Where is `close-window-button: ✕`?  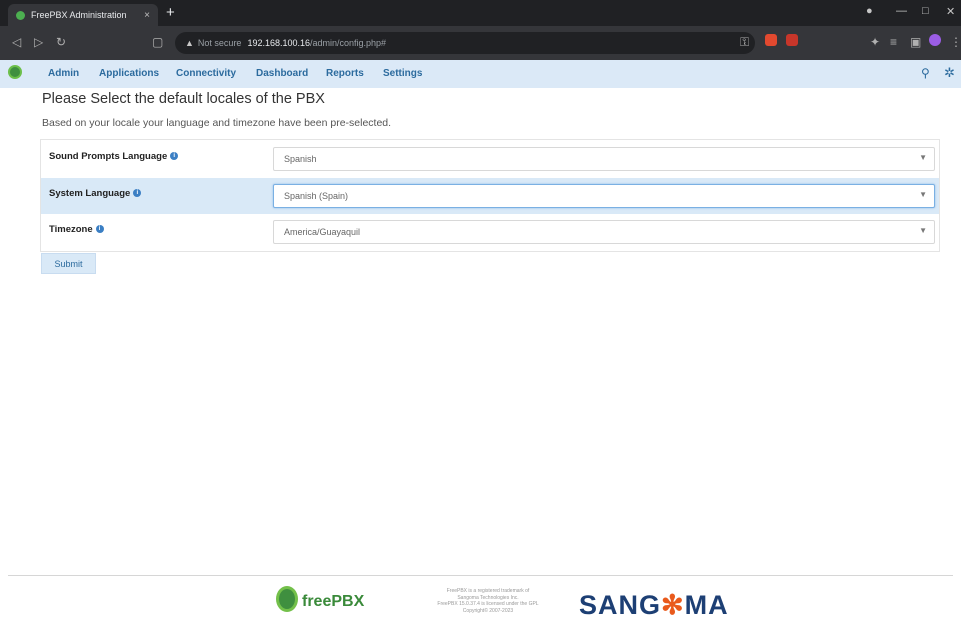
close-window-button: ✕ is located at coordinates (950, 11).